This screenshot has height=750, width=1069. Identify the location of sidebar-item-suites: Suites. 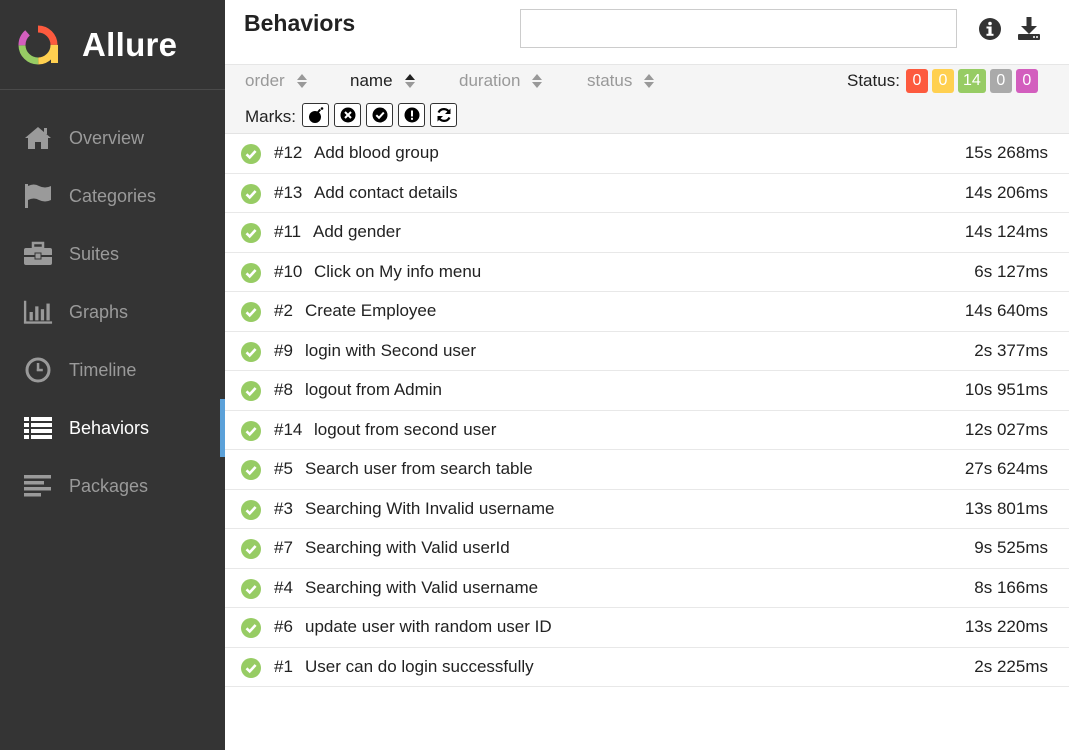
(112, 254).